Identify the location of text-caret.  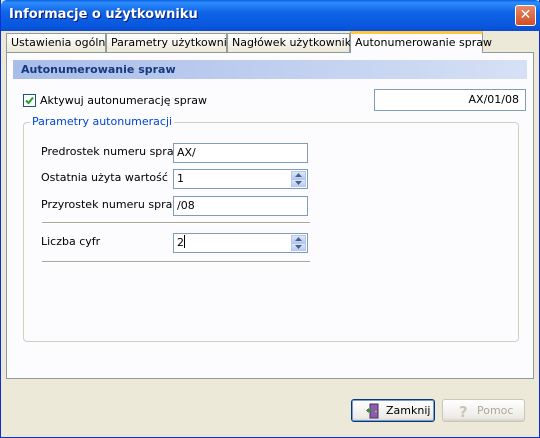
(184, 241).